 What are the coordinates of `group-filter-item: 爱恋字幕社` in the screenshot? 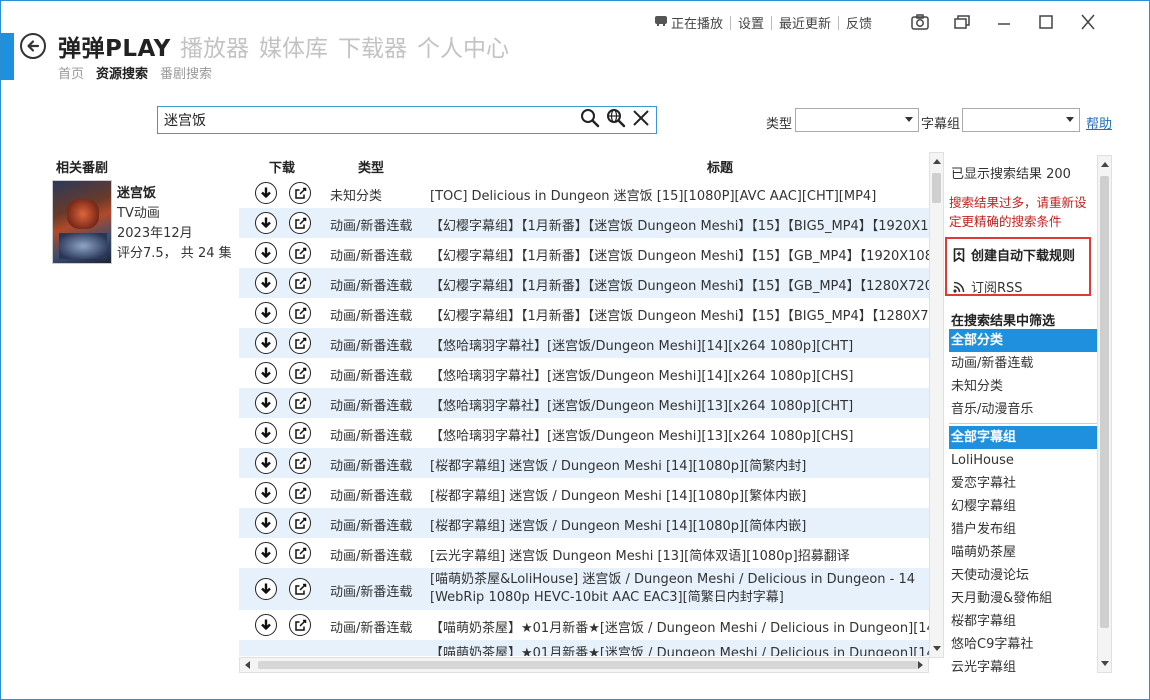 It's located at (1023, 483).